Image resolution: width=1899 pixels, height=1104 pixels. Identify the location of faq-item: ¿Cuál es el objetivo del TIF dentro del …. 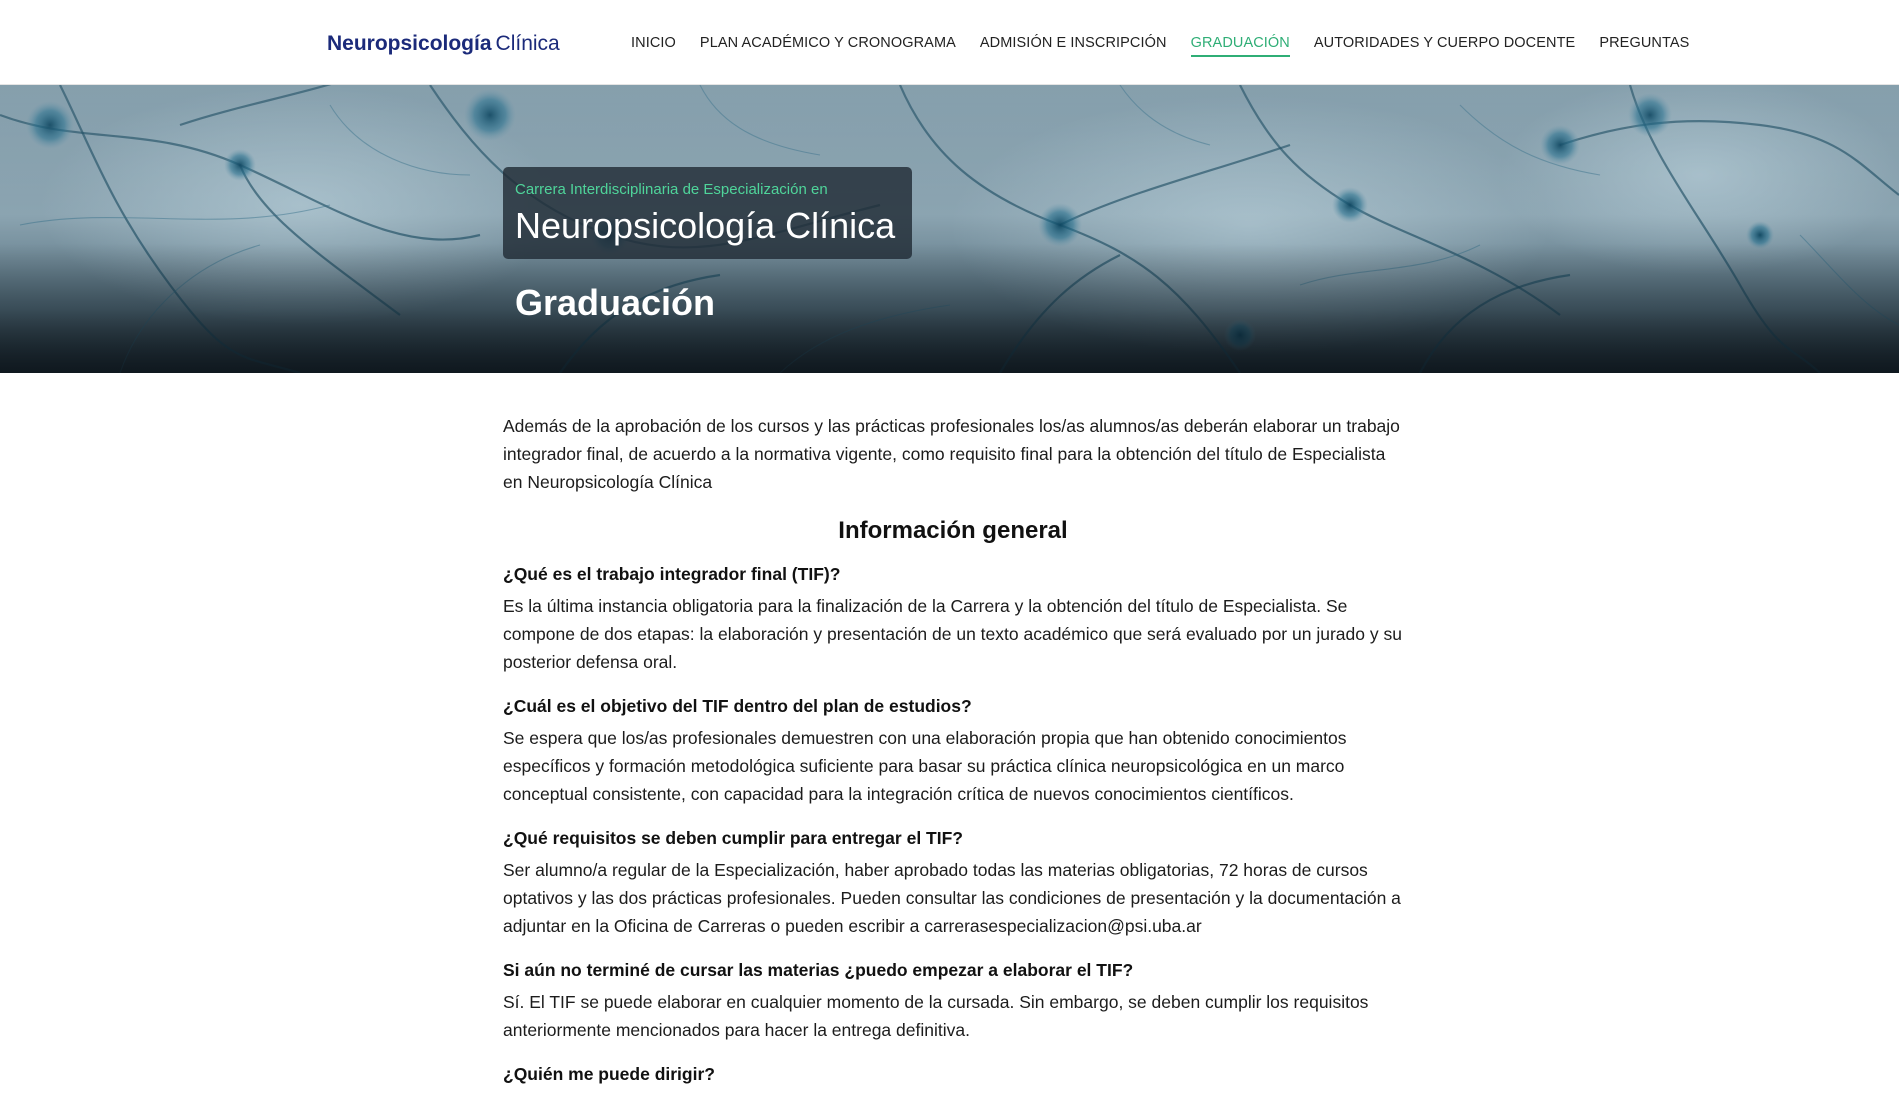
(953, 750).